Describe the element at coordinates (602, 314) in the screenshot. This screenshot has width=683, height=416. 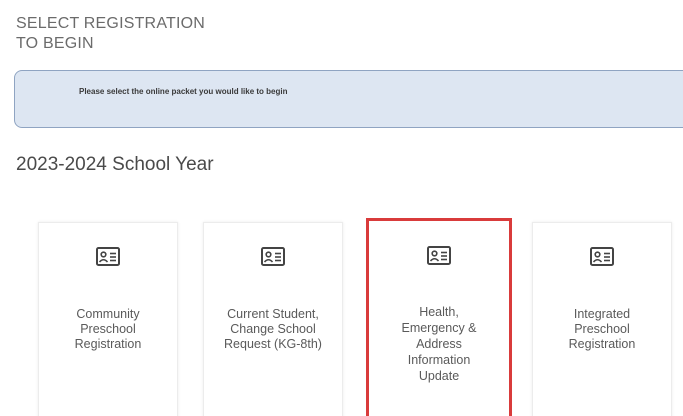
I see `card-label-line: Integrated` at that location.